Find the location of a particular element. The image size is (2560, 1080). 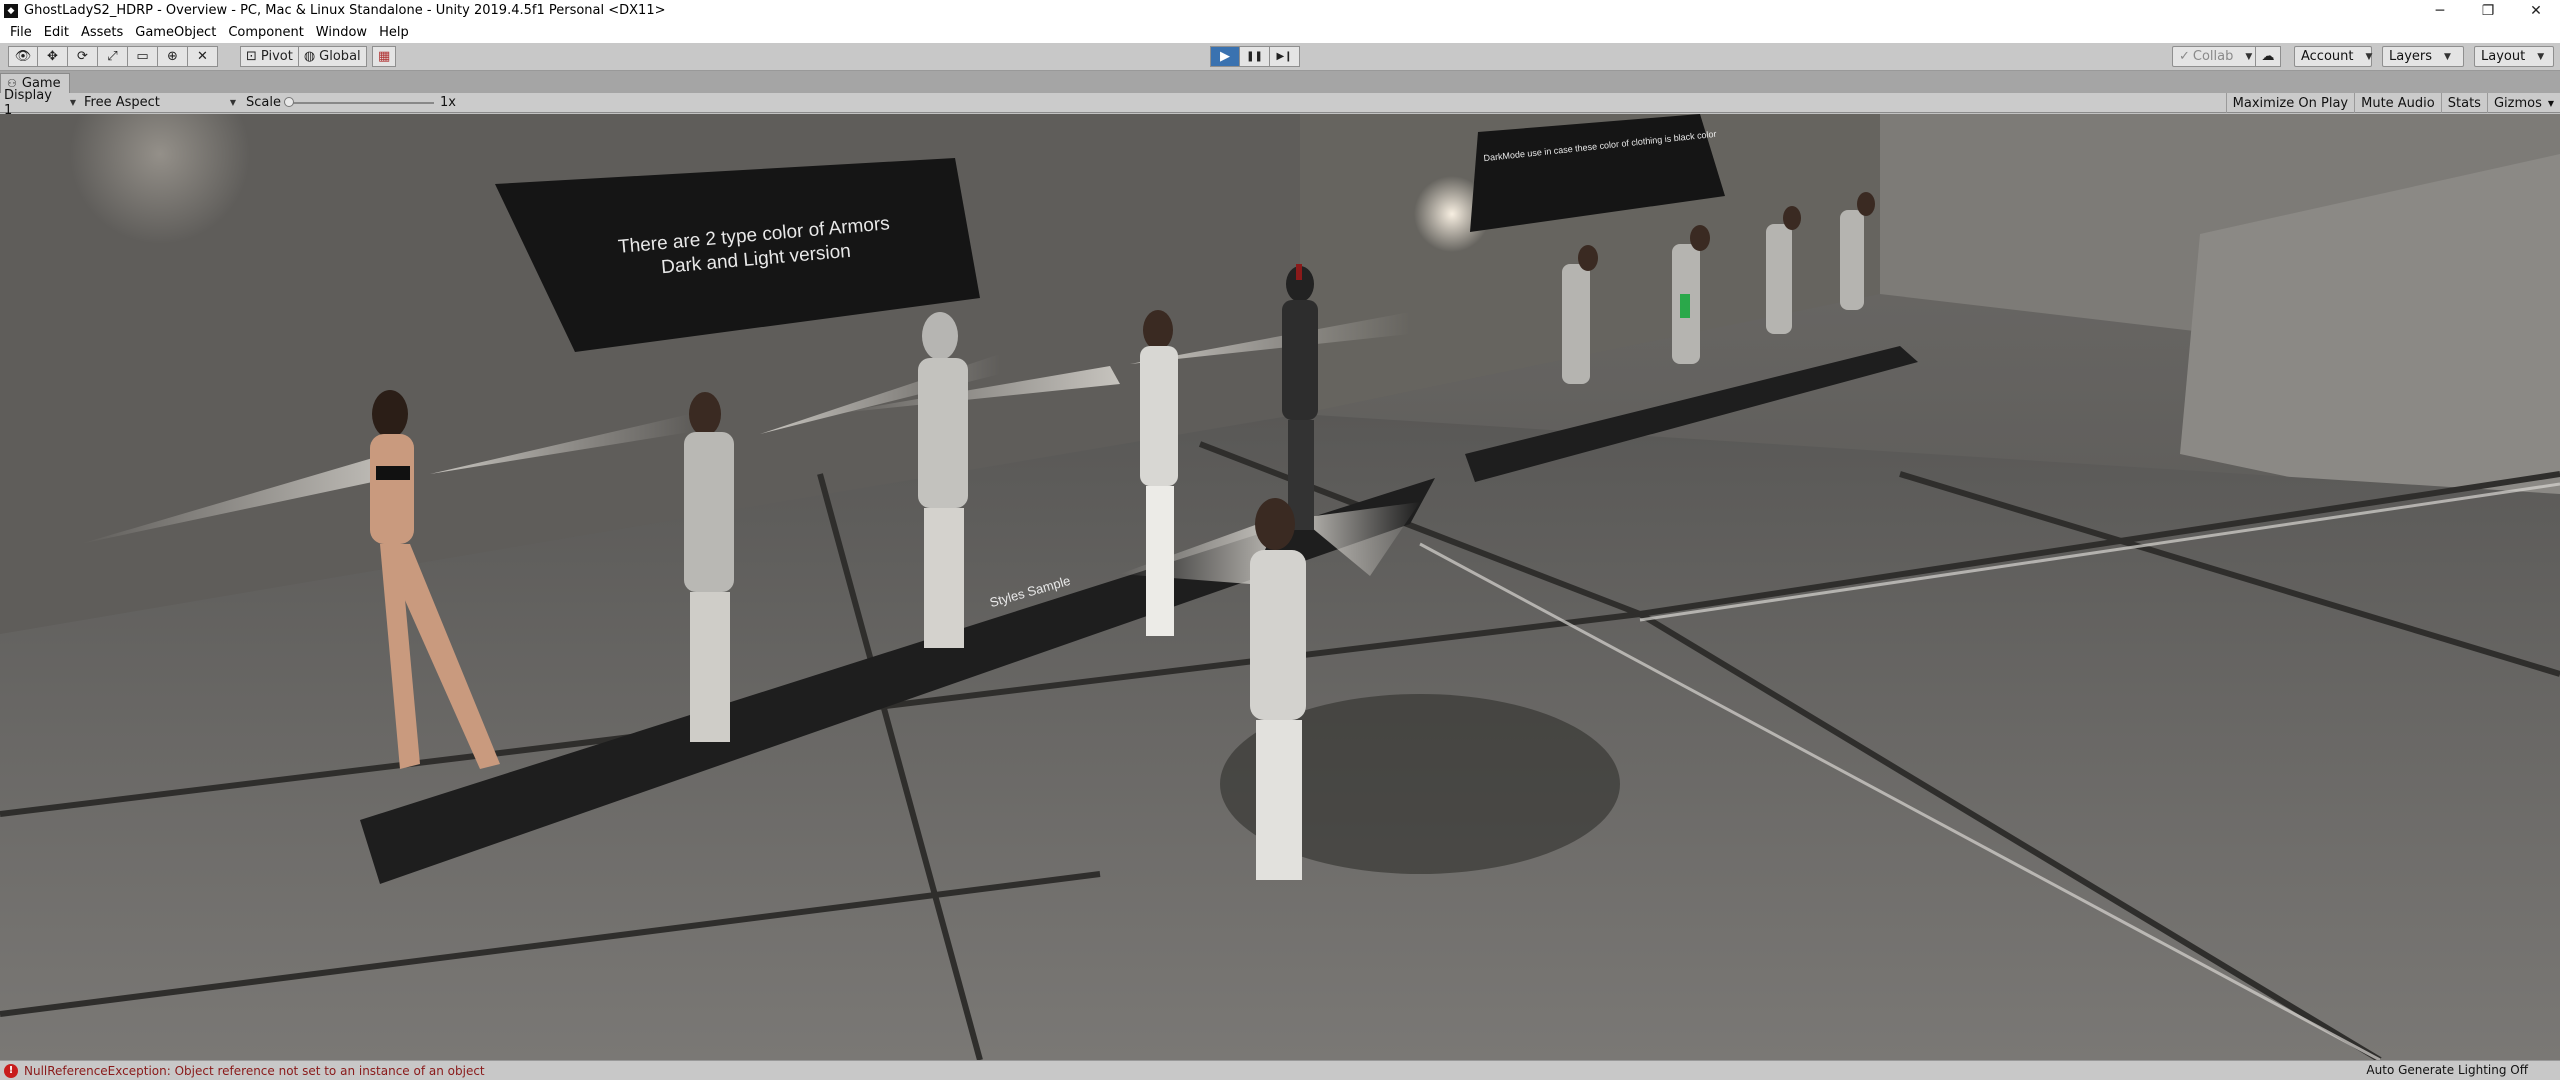

error-icon: ! is located at coordinates (11, 1070).